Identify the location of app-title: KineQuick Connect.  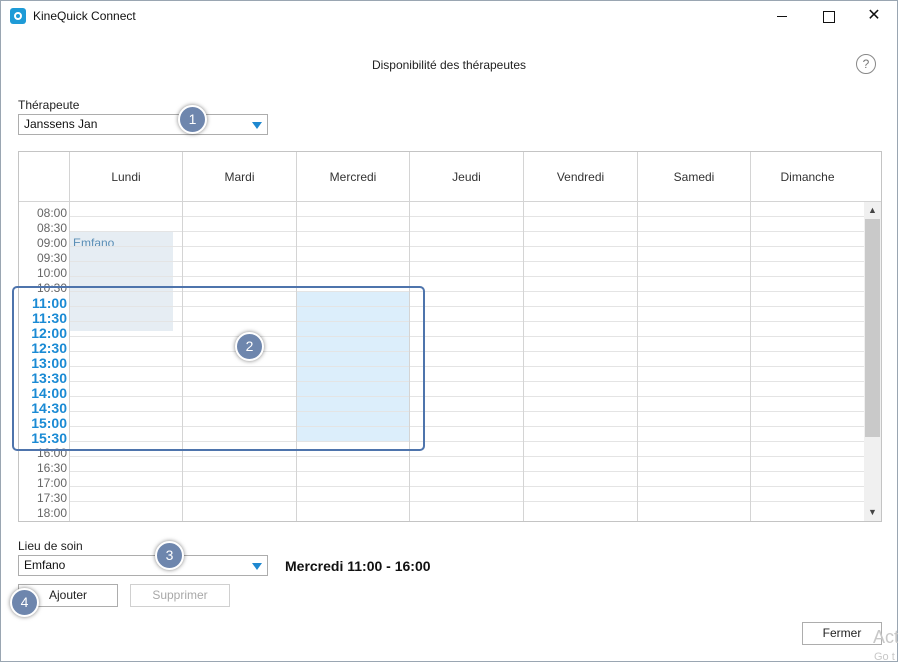
(84, 16).